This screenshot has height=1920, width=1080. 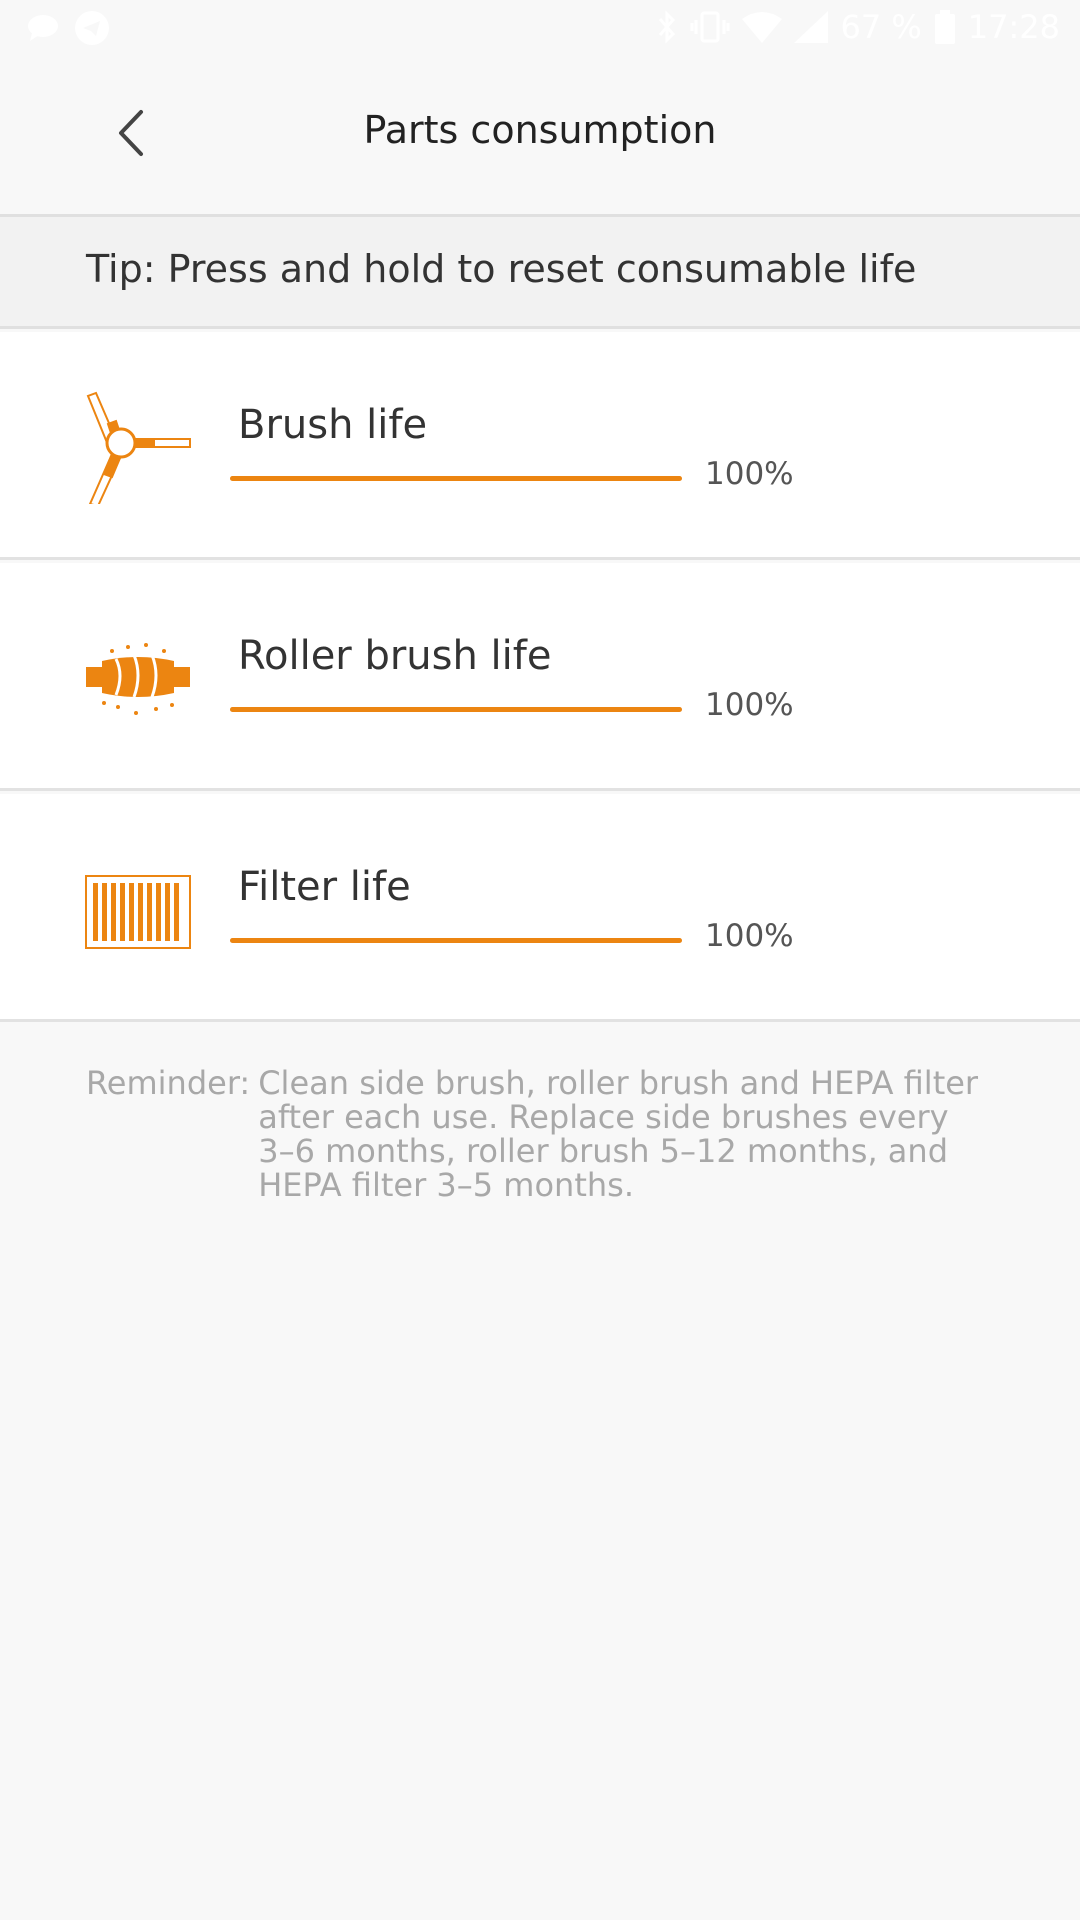 I want to click on page-title: Parts consumption, so click(x=540, y=130).